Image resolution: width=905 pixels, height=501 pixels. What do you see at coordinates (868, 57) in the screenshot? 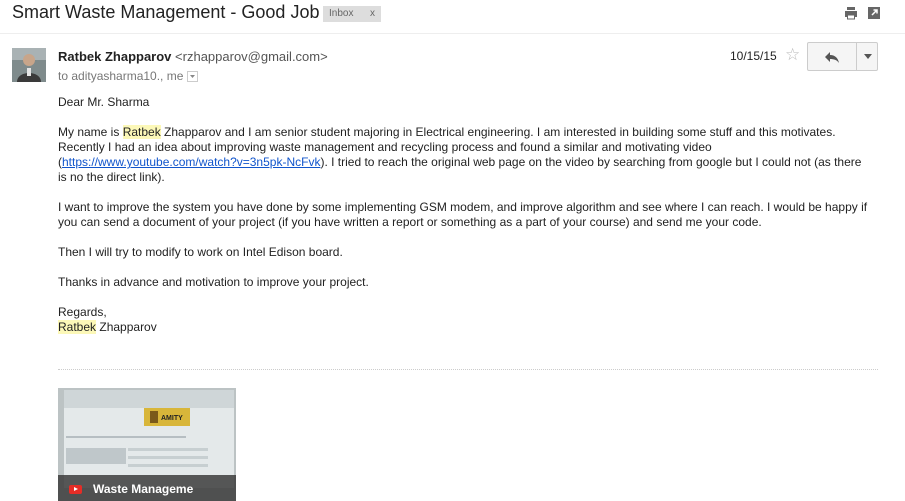
I see `more-dropdown-icon` at bounding box center [868, 57].